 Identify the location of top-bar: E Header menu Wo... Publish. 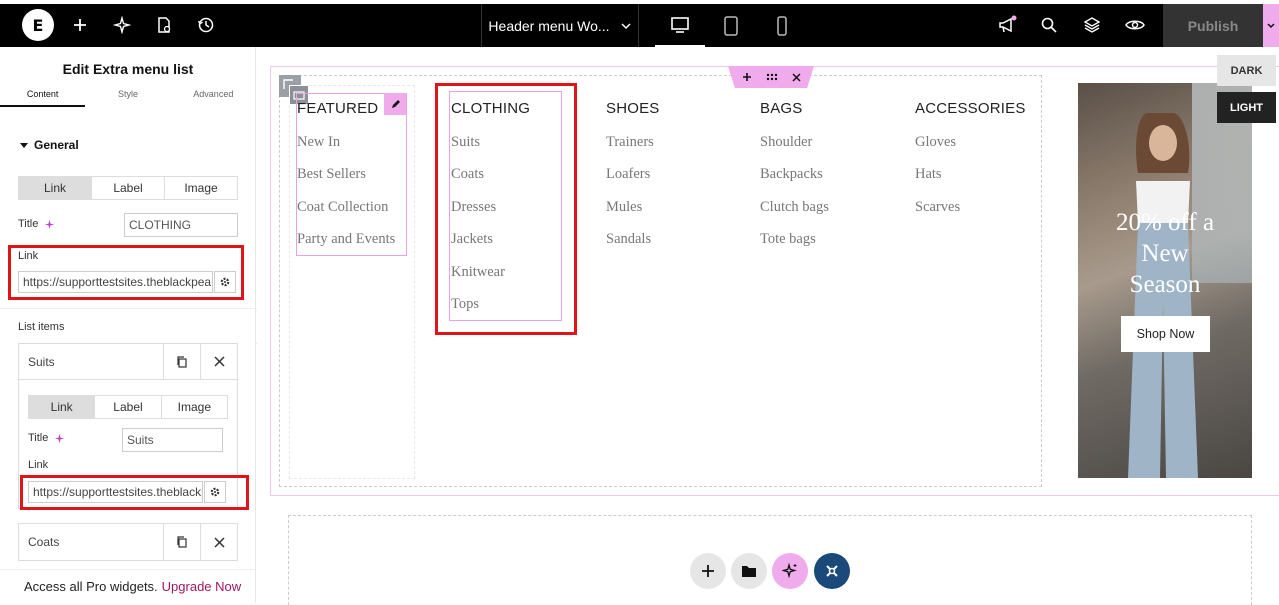
(639, 25).